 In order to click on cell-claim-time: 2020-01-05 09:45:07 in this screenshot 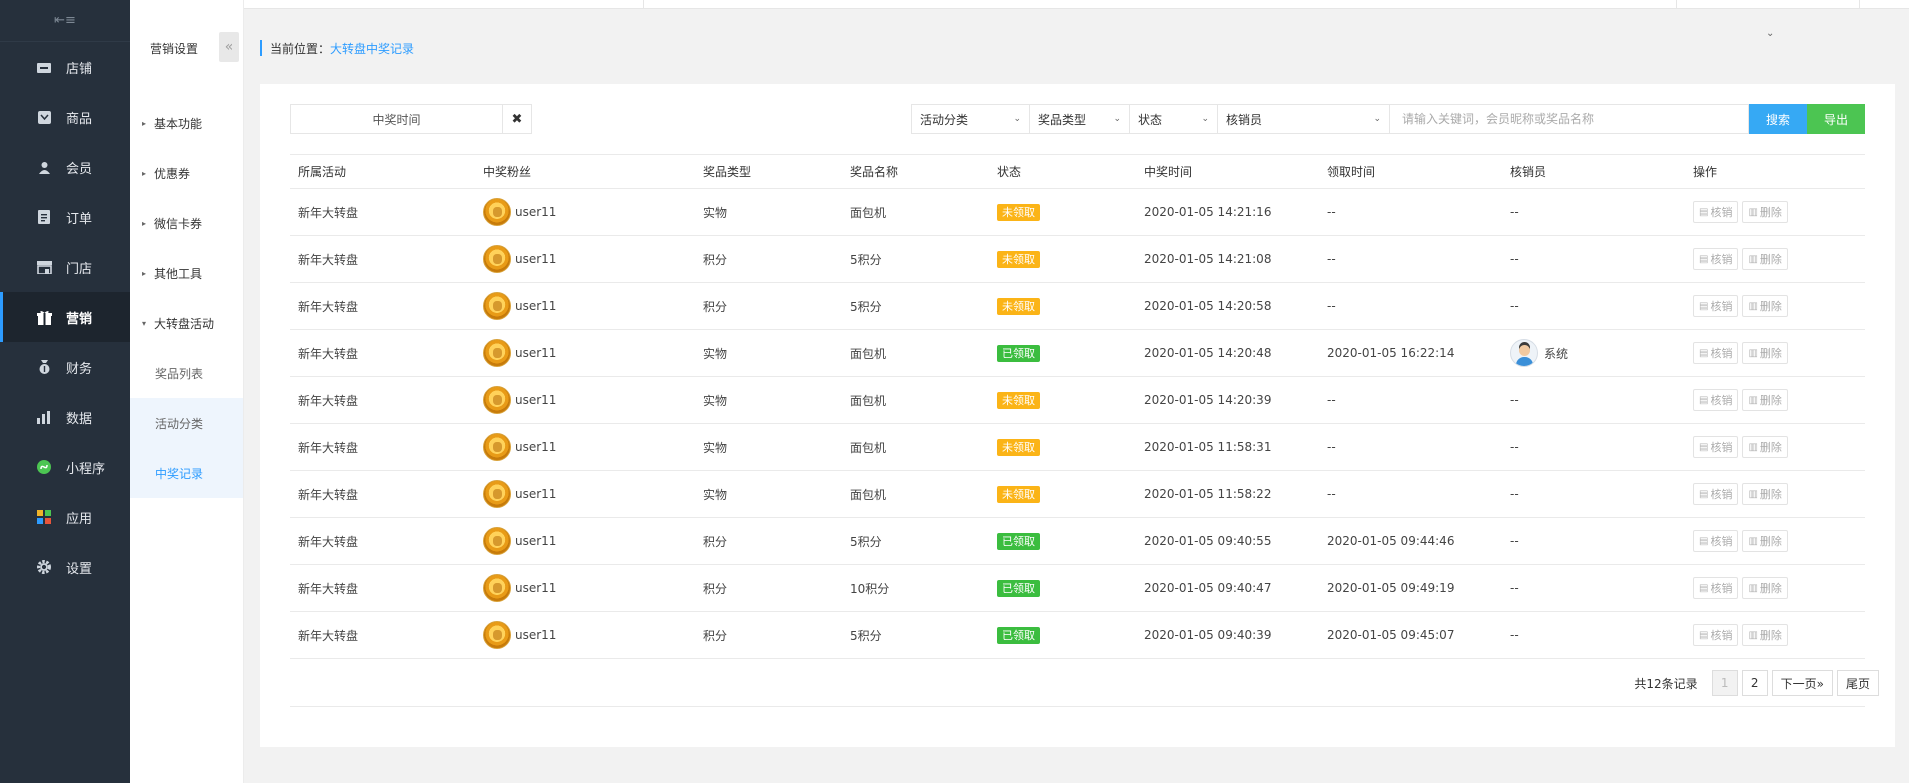, I will do `click(1410, 635)`.